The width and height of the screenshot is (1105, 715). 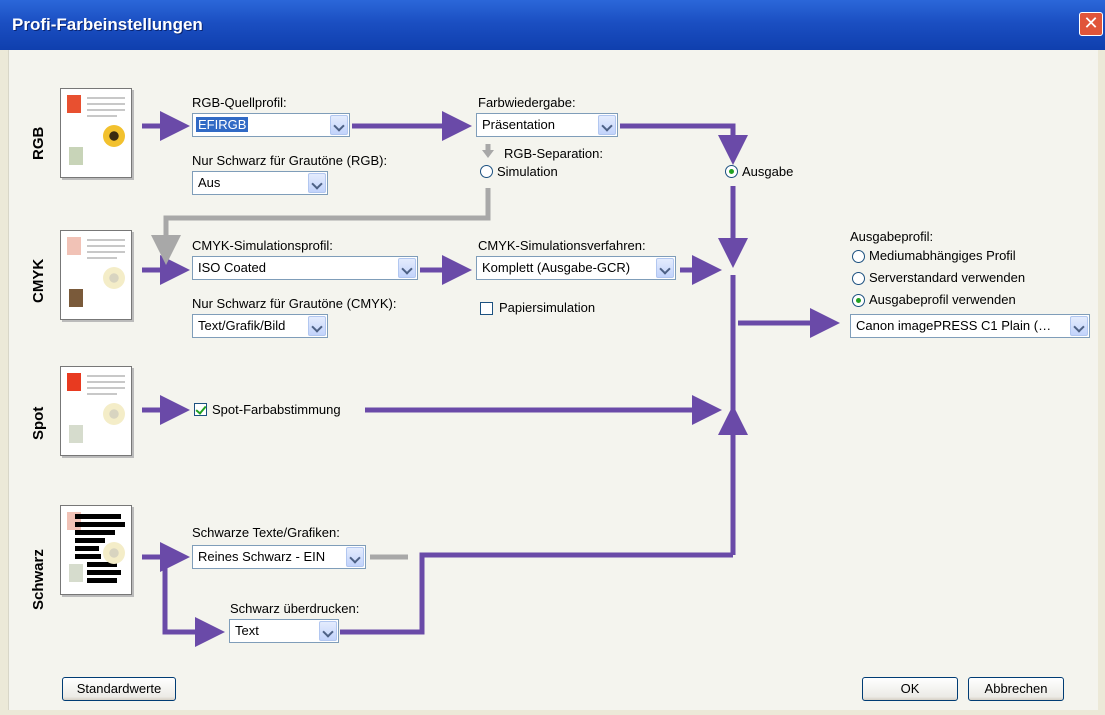 What do you see at coordinates (96, 275) in the screenshot?
I see `cmyk-thumbnail` at bounding box center [96, 275].